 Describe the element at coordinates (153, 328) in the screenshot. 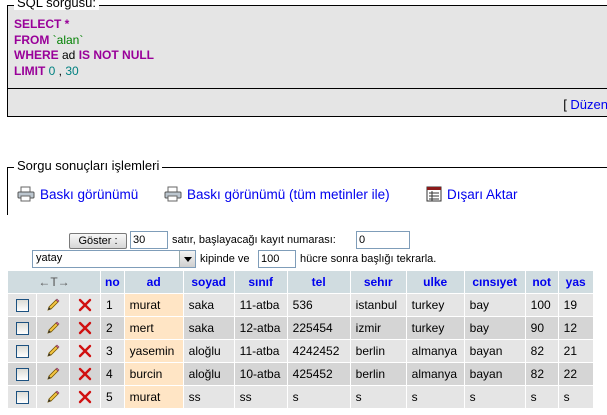

I see `cell-ad: mert` at that location.